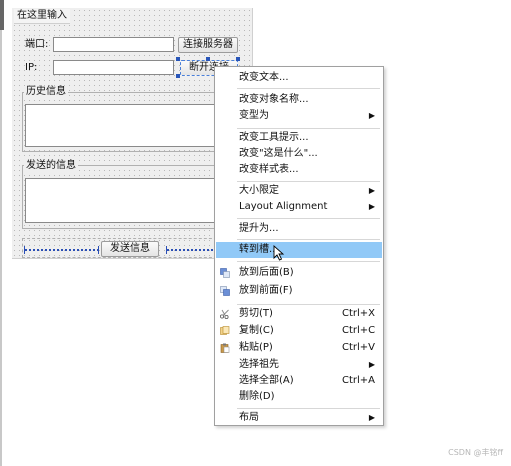  Describe the element at coordinates (299, 365) in the screenshot. I see `menu-item-select-ancestor: 选择祖先 ▶` at that location.